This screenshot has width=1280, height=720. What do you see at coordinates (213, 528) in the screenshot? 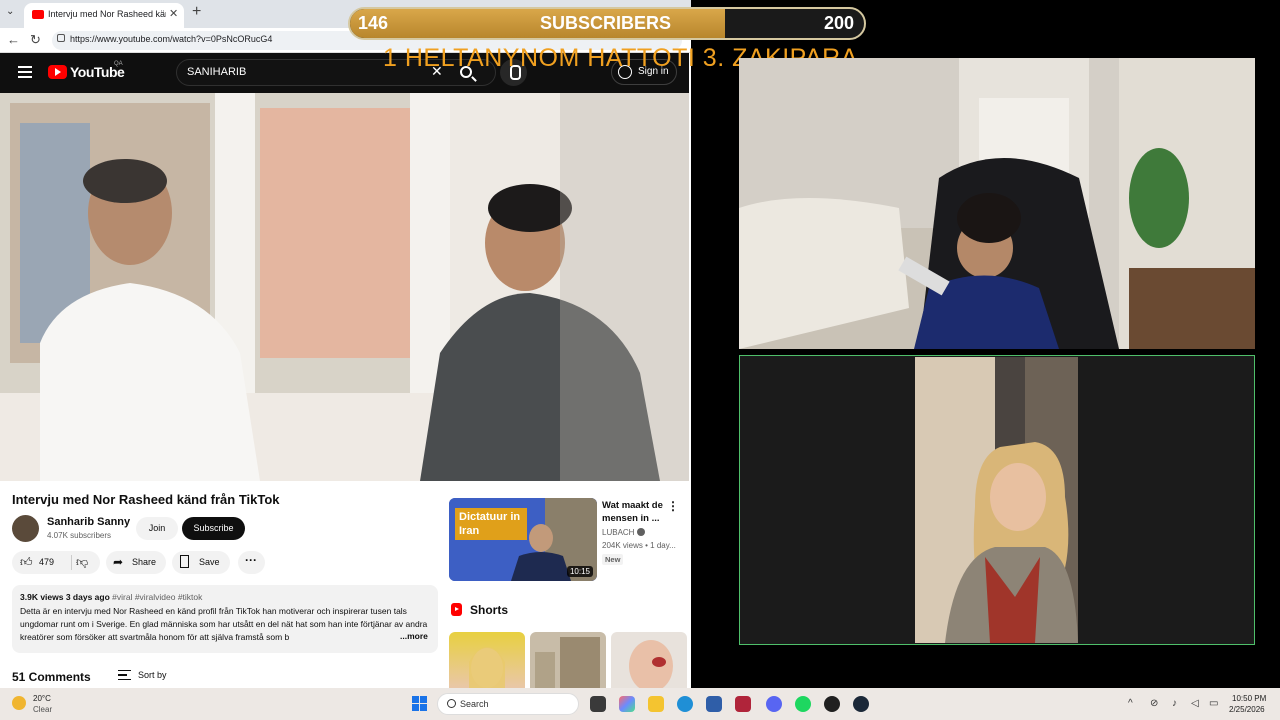
I see `subscribe-button: Subscribe` at bounding box center [213, 528].